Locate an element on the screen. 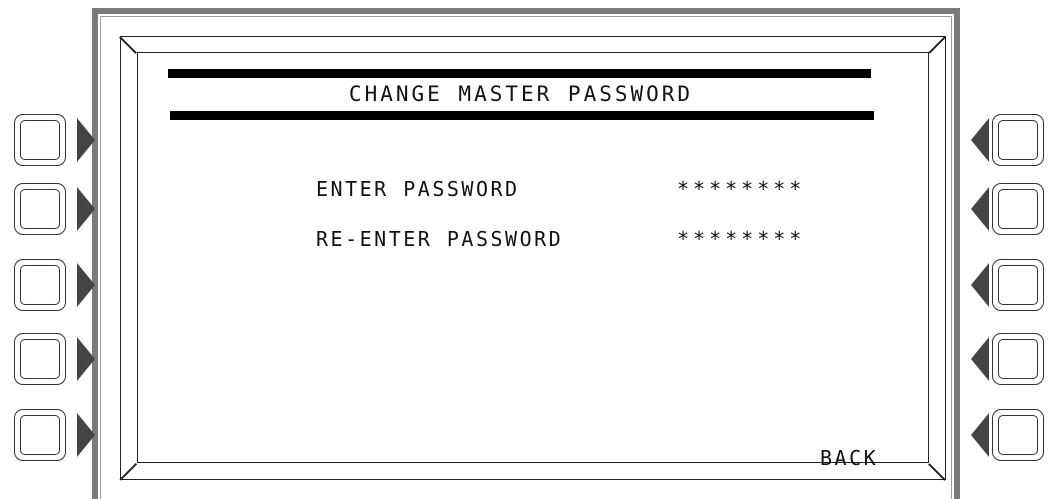 The height and width of the screenshot is (499, 1056). page-title: CHANGE MASTER PASSWORD is located at coordinates (521, 94).